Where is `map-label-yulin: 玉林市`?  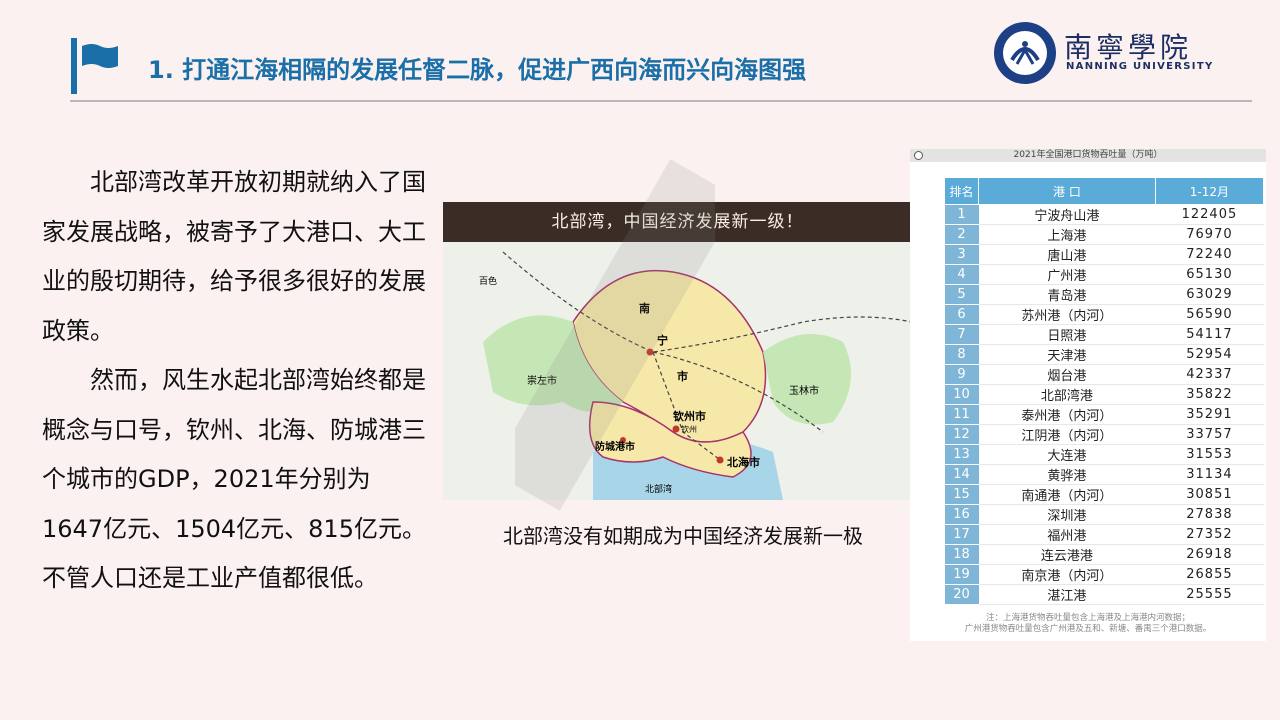 map-label-yulin: 玉林市 is located at coordinates (804, 391).